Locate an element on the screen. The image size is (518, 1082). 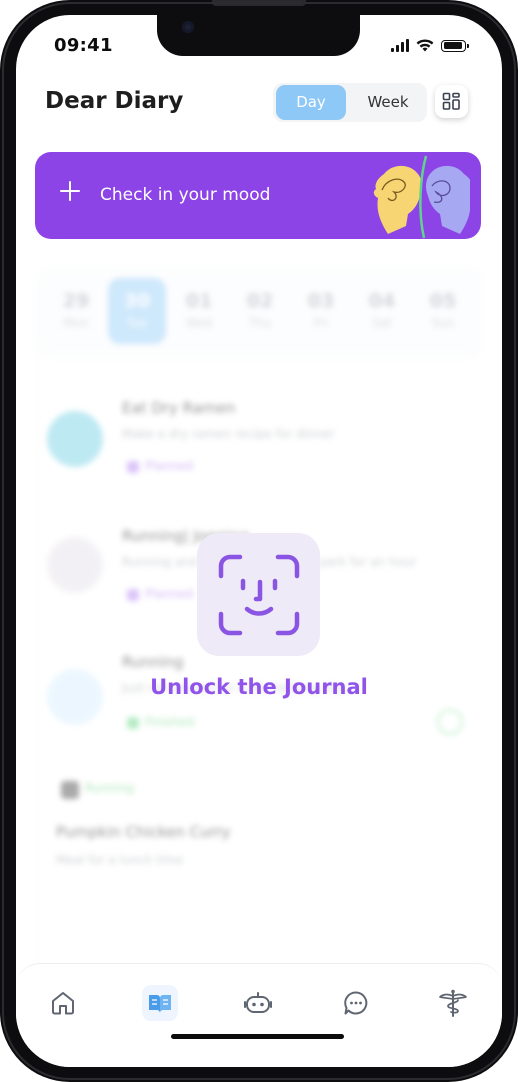
face-id-button is located at coordinates (258, 594).